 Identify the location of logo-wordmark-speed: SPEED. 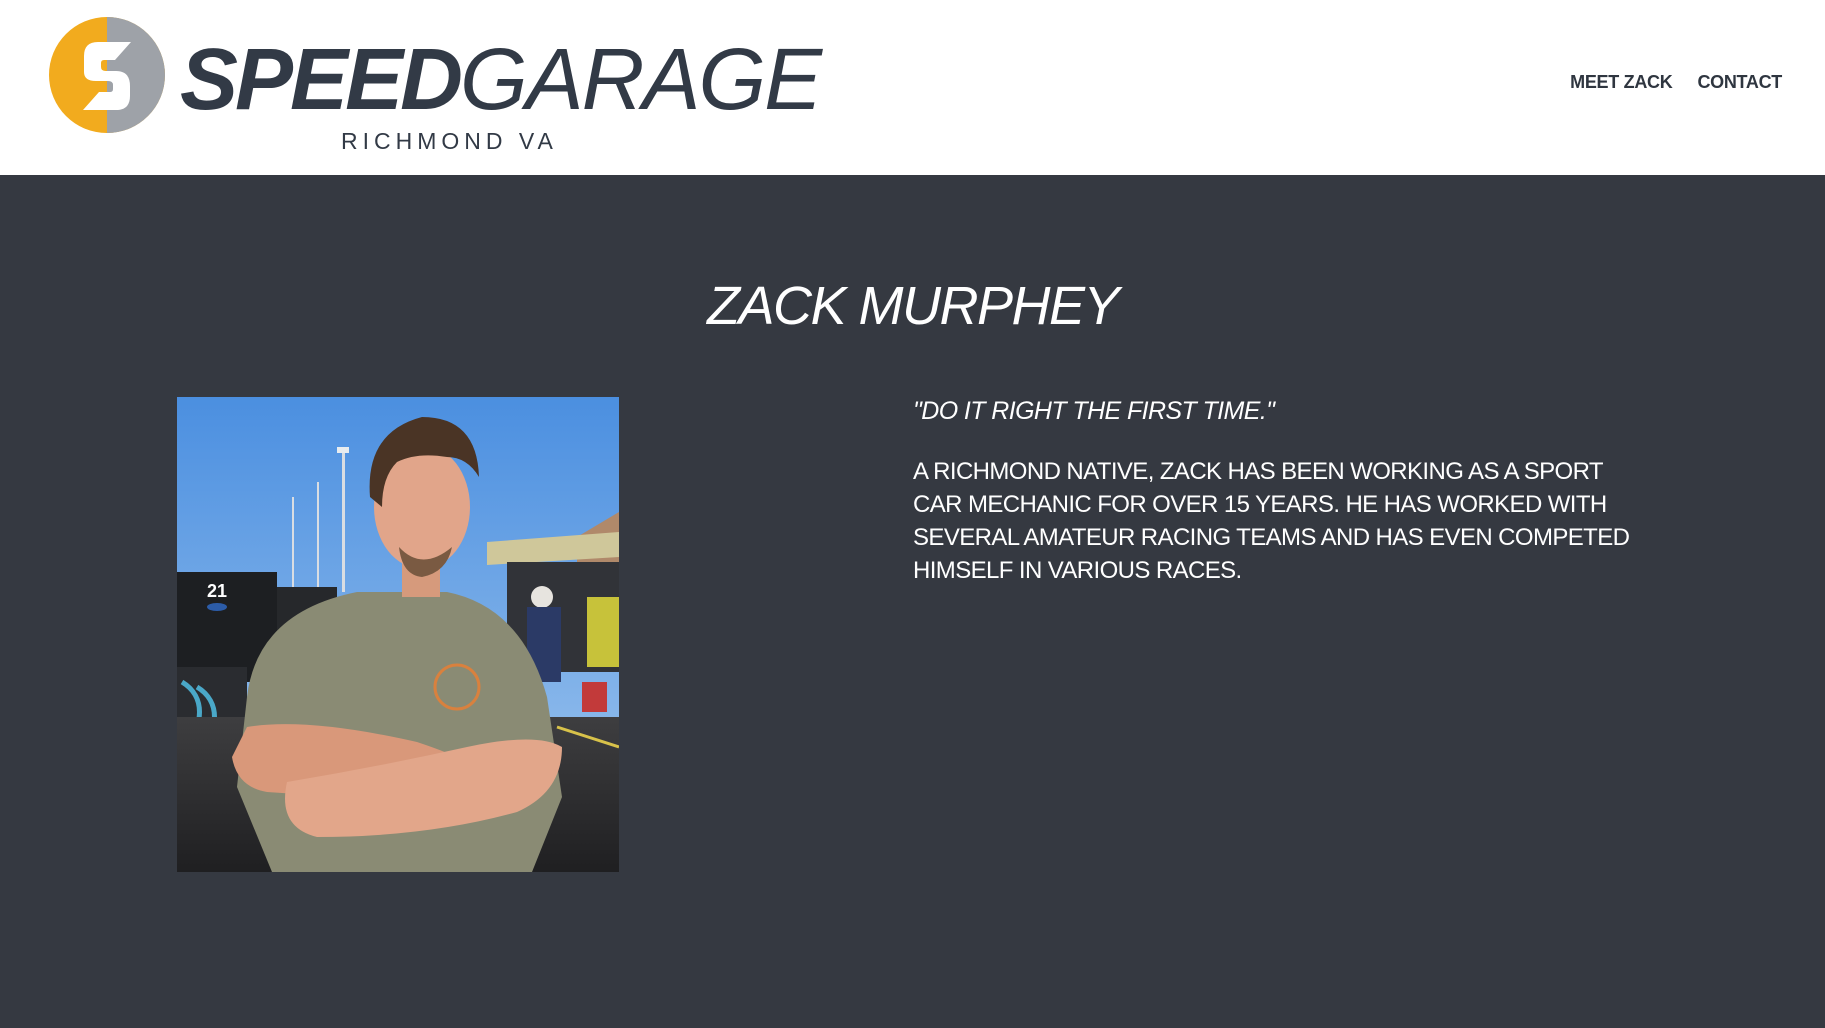
(321, 79).